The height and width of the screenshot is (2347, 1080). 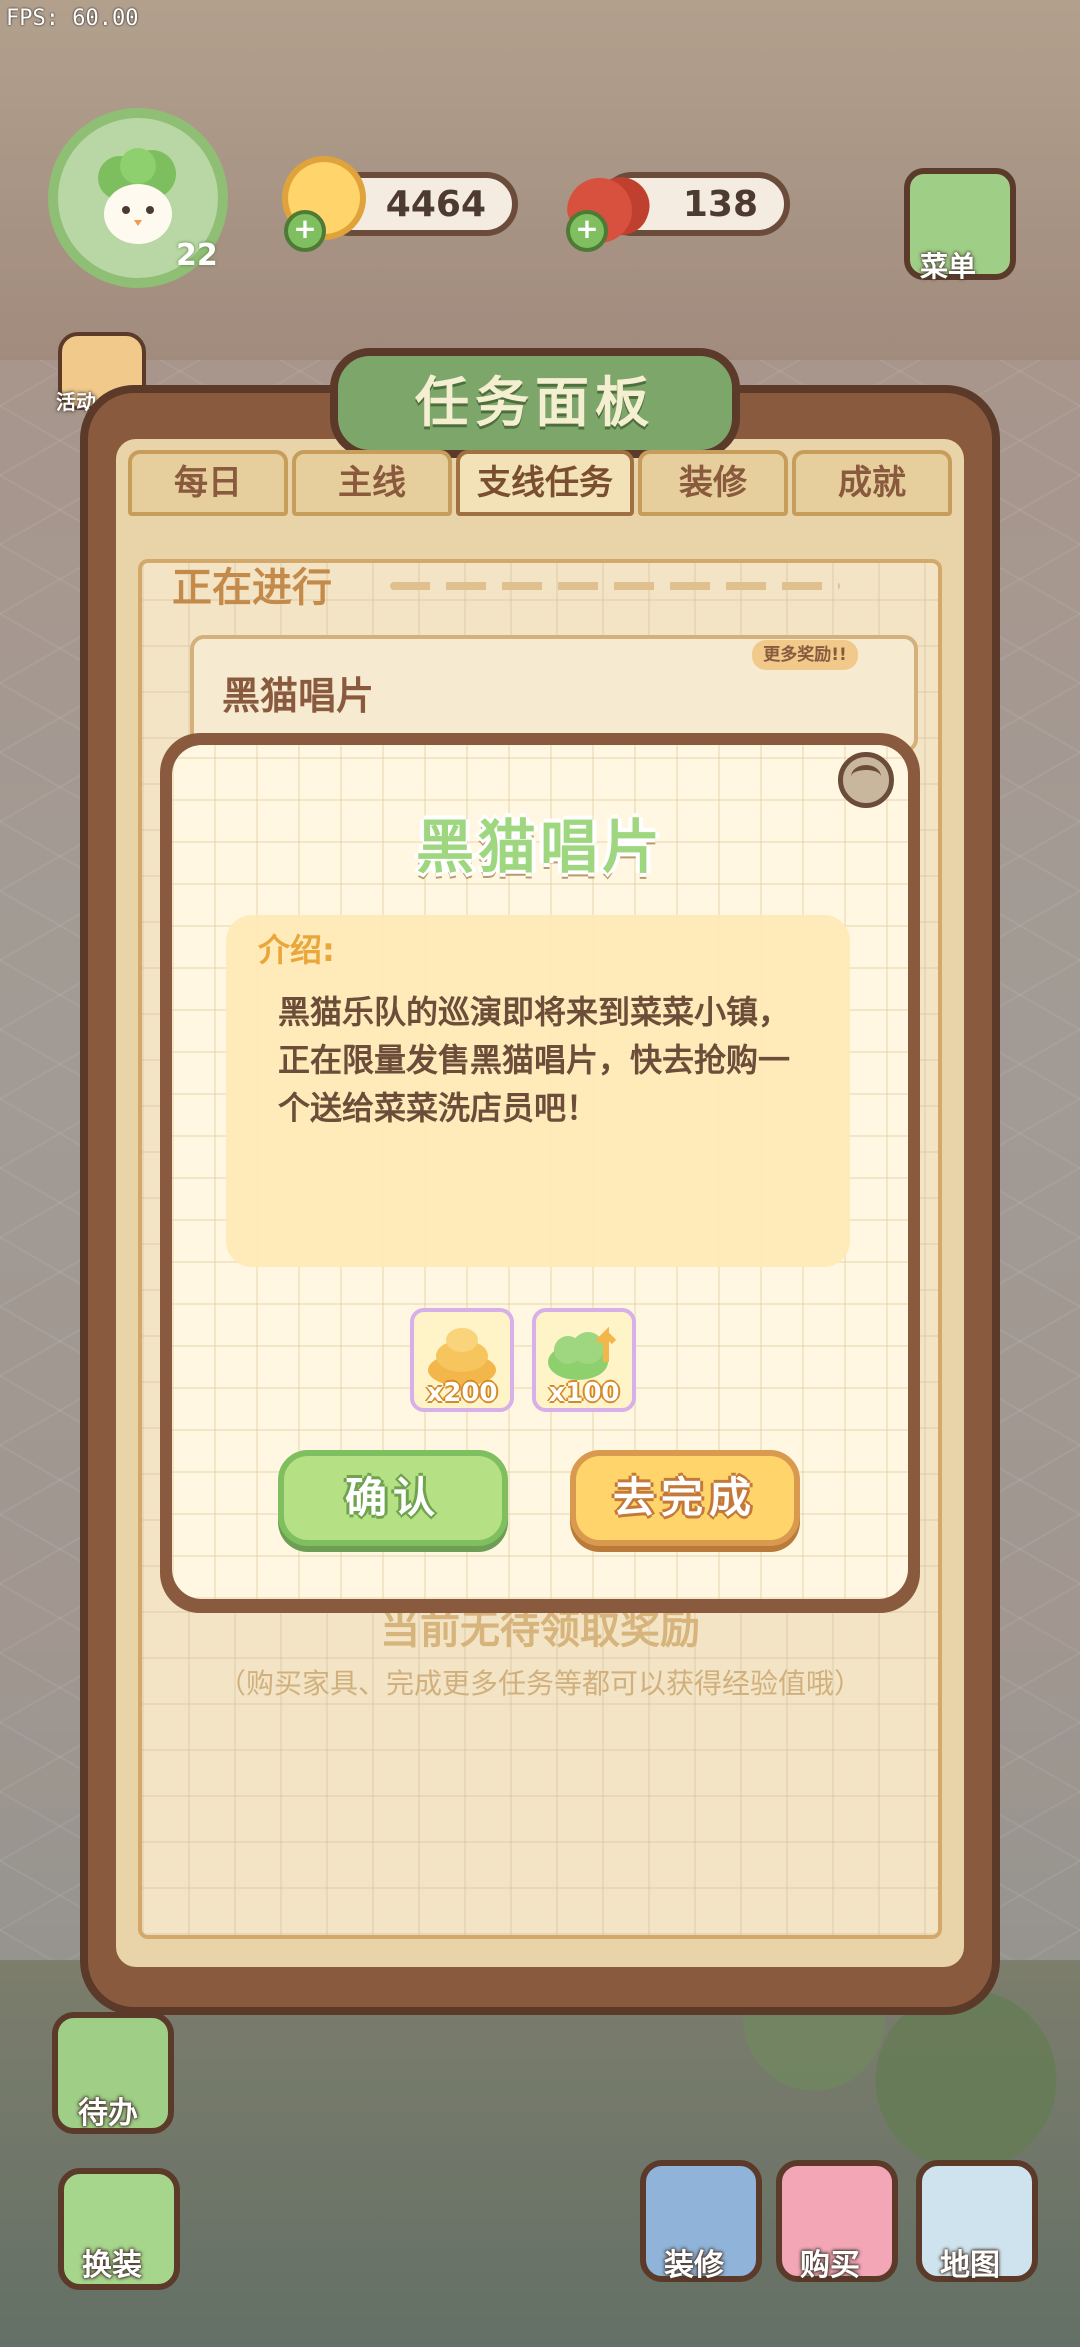 What do you see at coordinates (830, 2265) in the screenshot?
I see `shop-label: 购买` at bounding box center [830, 2265].